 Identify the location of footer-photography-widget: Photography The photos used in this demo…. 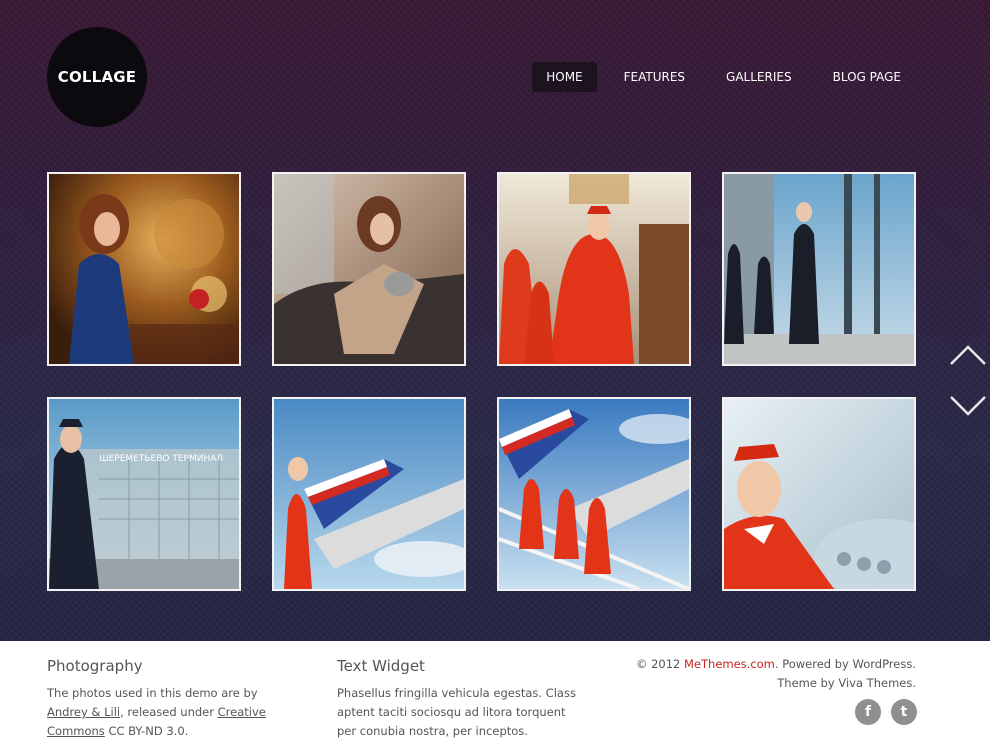
(167, 699).